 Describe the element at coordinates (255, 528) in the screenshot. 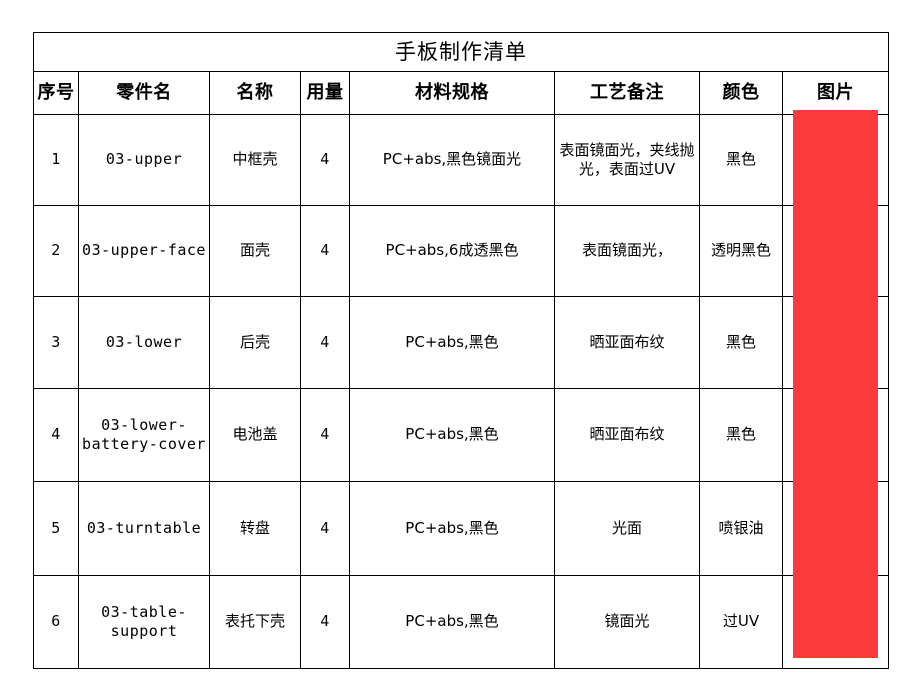

I see `cell-name: 转盘` at that location.